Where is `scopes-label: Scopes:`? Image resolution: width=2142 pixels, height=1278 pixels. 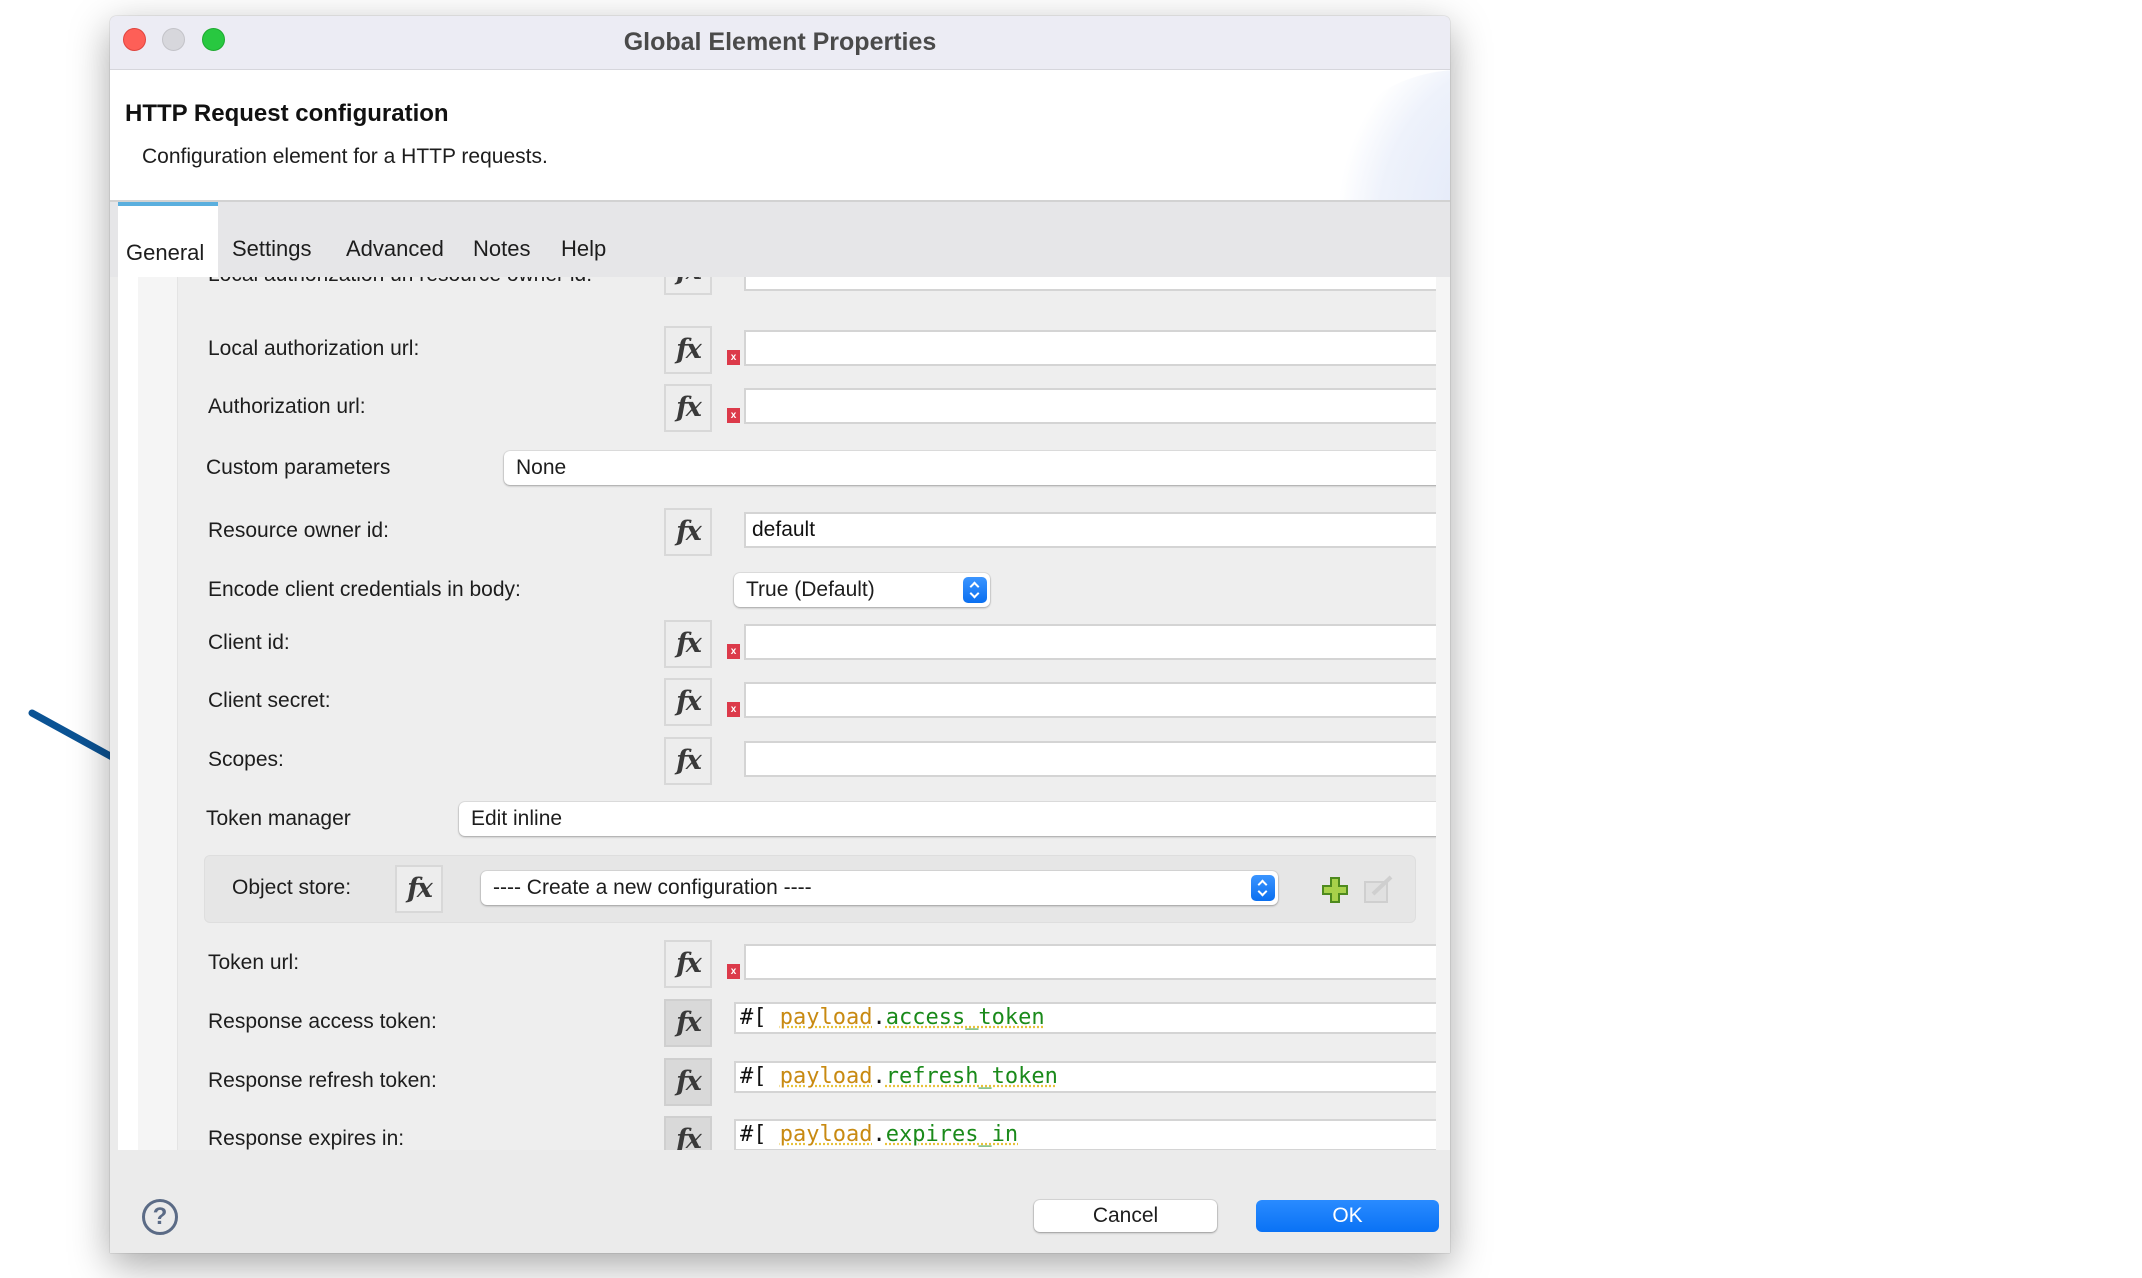
scopes-label: Scopes: is located at coordinates (246, 759).